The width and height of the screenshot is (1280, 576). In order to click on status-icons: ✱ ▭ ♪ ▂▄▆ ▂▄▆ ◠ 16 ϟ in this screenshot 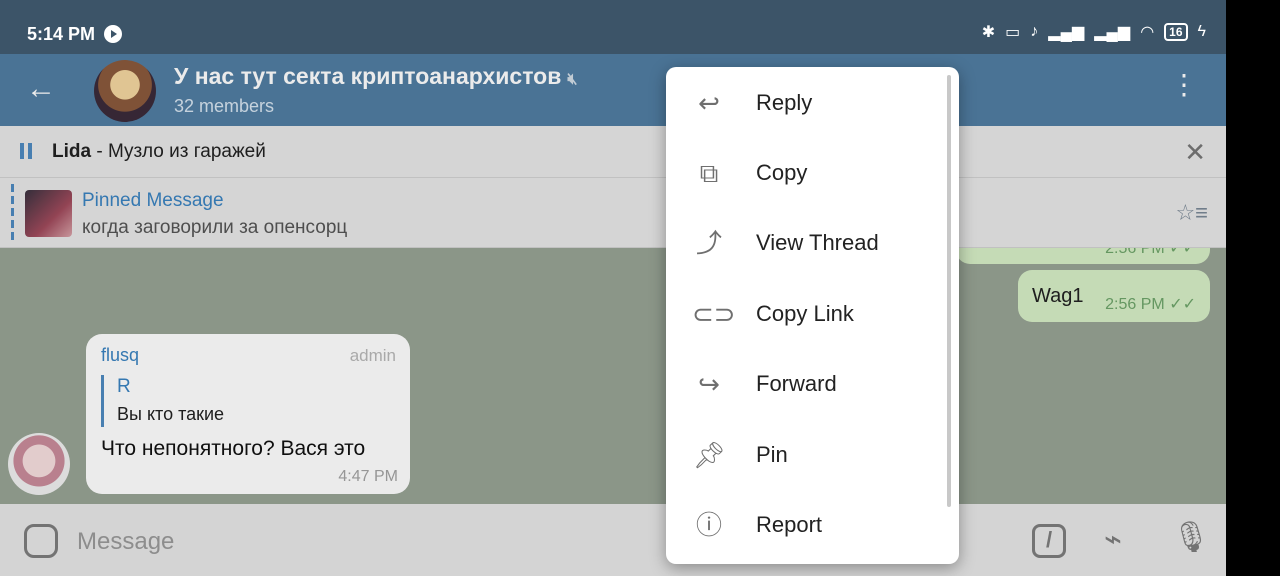, I will do `click(1094, 32)`.